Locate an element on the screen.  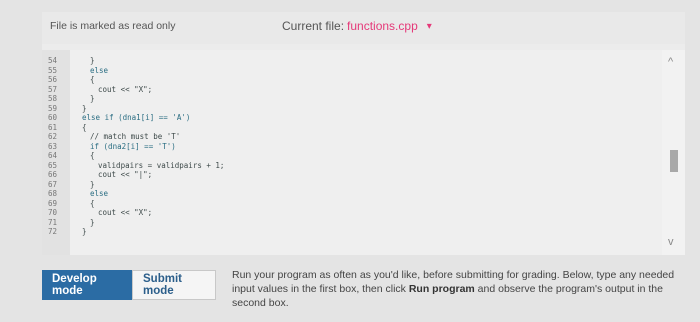
mode-tabs: Develop mode Submit mode is located at coordinates (129, 285).